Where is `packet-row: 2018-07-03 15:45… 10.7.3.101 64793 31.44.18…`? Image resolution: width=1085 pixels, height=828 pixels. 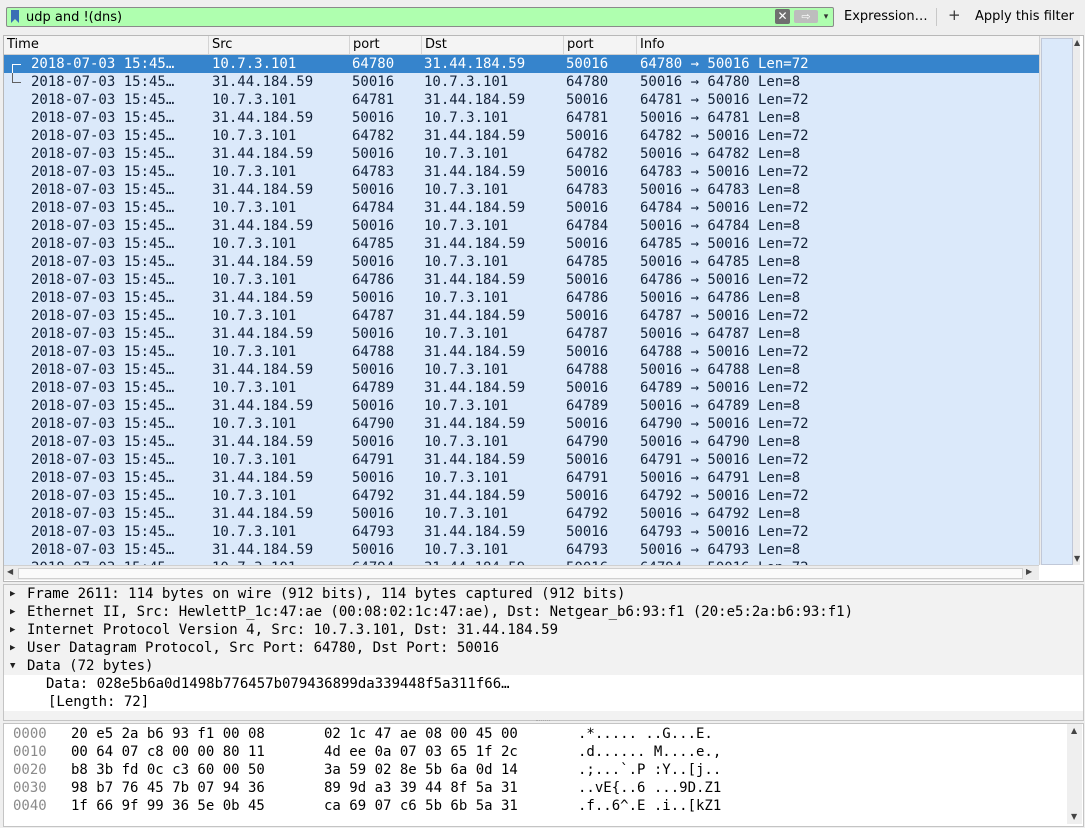
packet-row: 2018-07-03 15:45… 10.7.3.101 64793 31.44.18… is located at coordinates (521, 532).